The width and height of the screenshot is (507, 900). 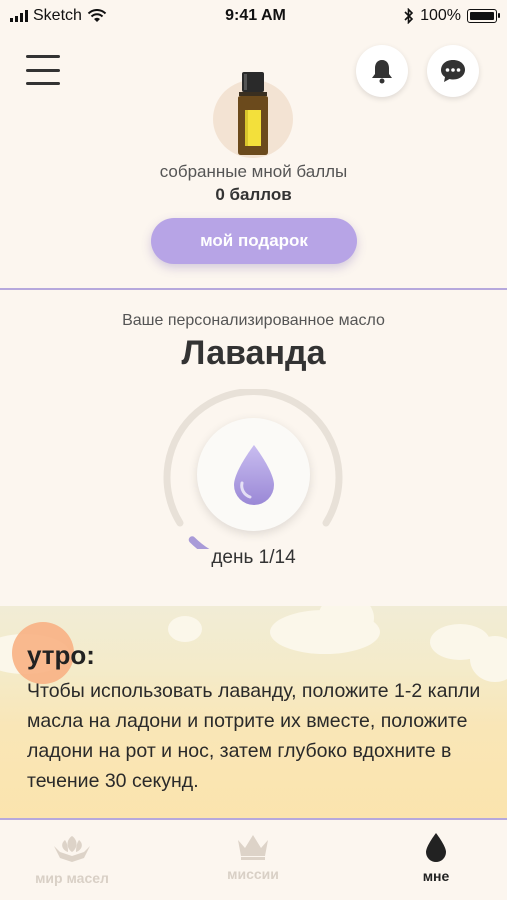 What do you see at coordinates (483, 16) in the screenshot?
I see `battery-icon` at bounding box center [483, 16].